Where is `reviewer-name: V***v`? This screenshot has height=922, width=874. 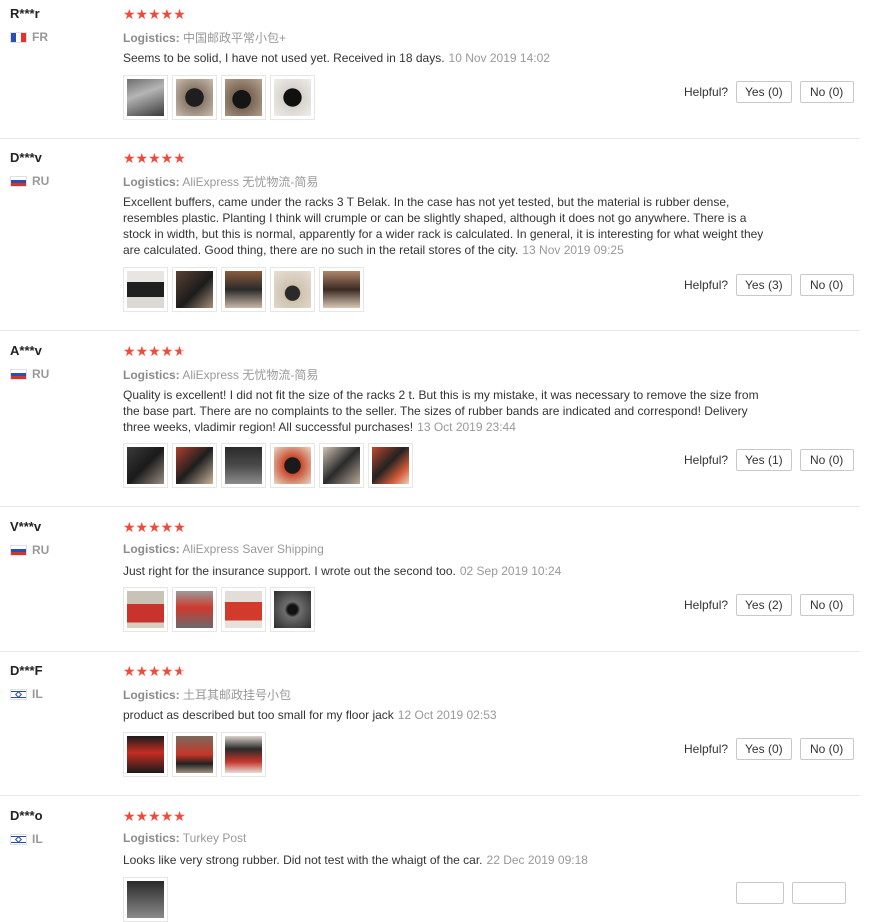 reviewer-name: V***v is located at coordinates (26, 526).